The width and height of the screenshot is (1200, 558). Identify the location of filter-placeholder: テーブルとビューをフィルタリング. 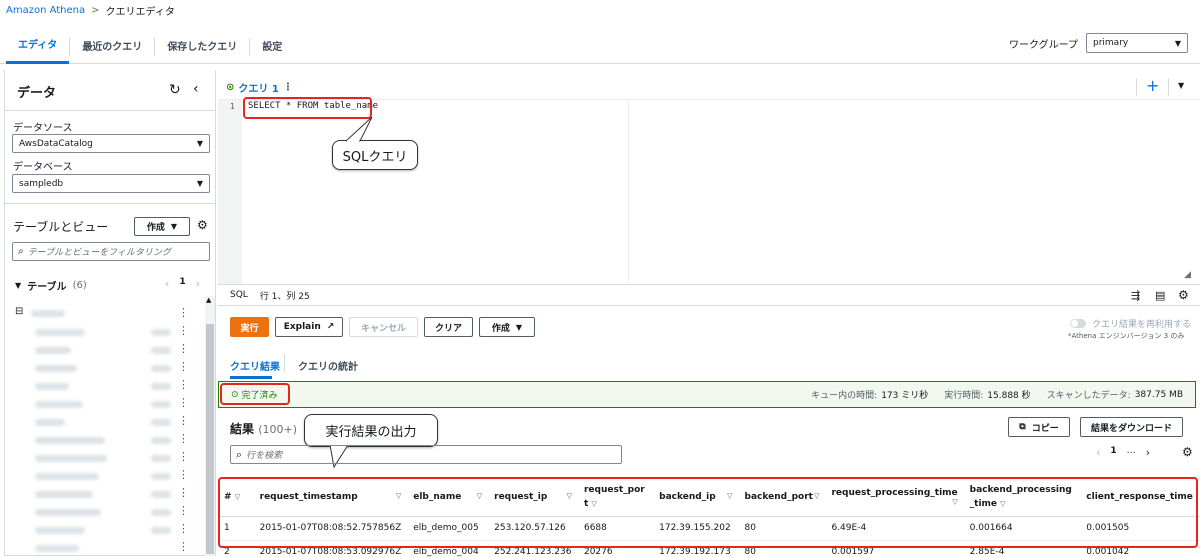
(99, 253).